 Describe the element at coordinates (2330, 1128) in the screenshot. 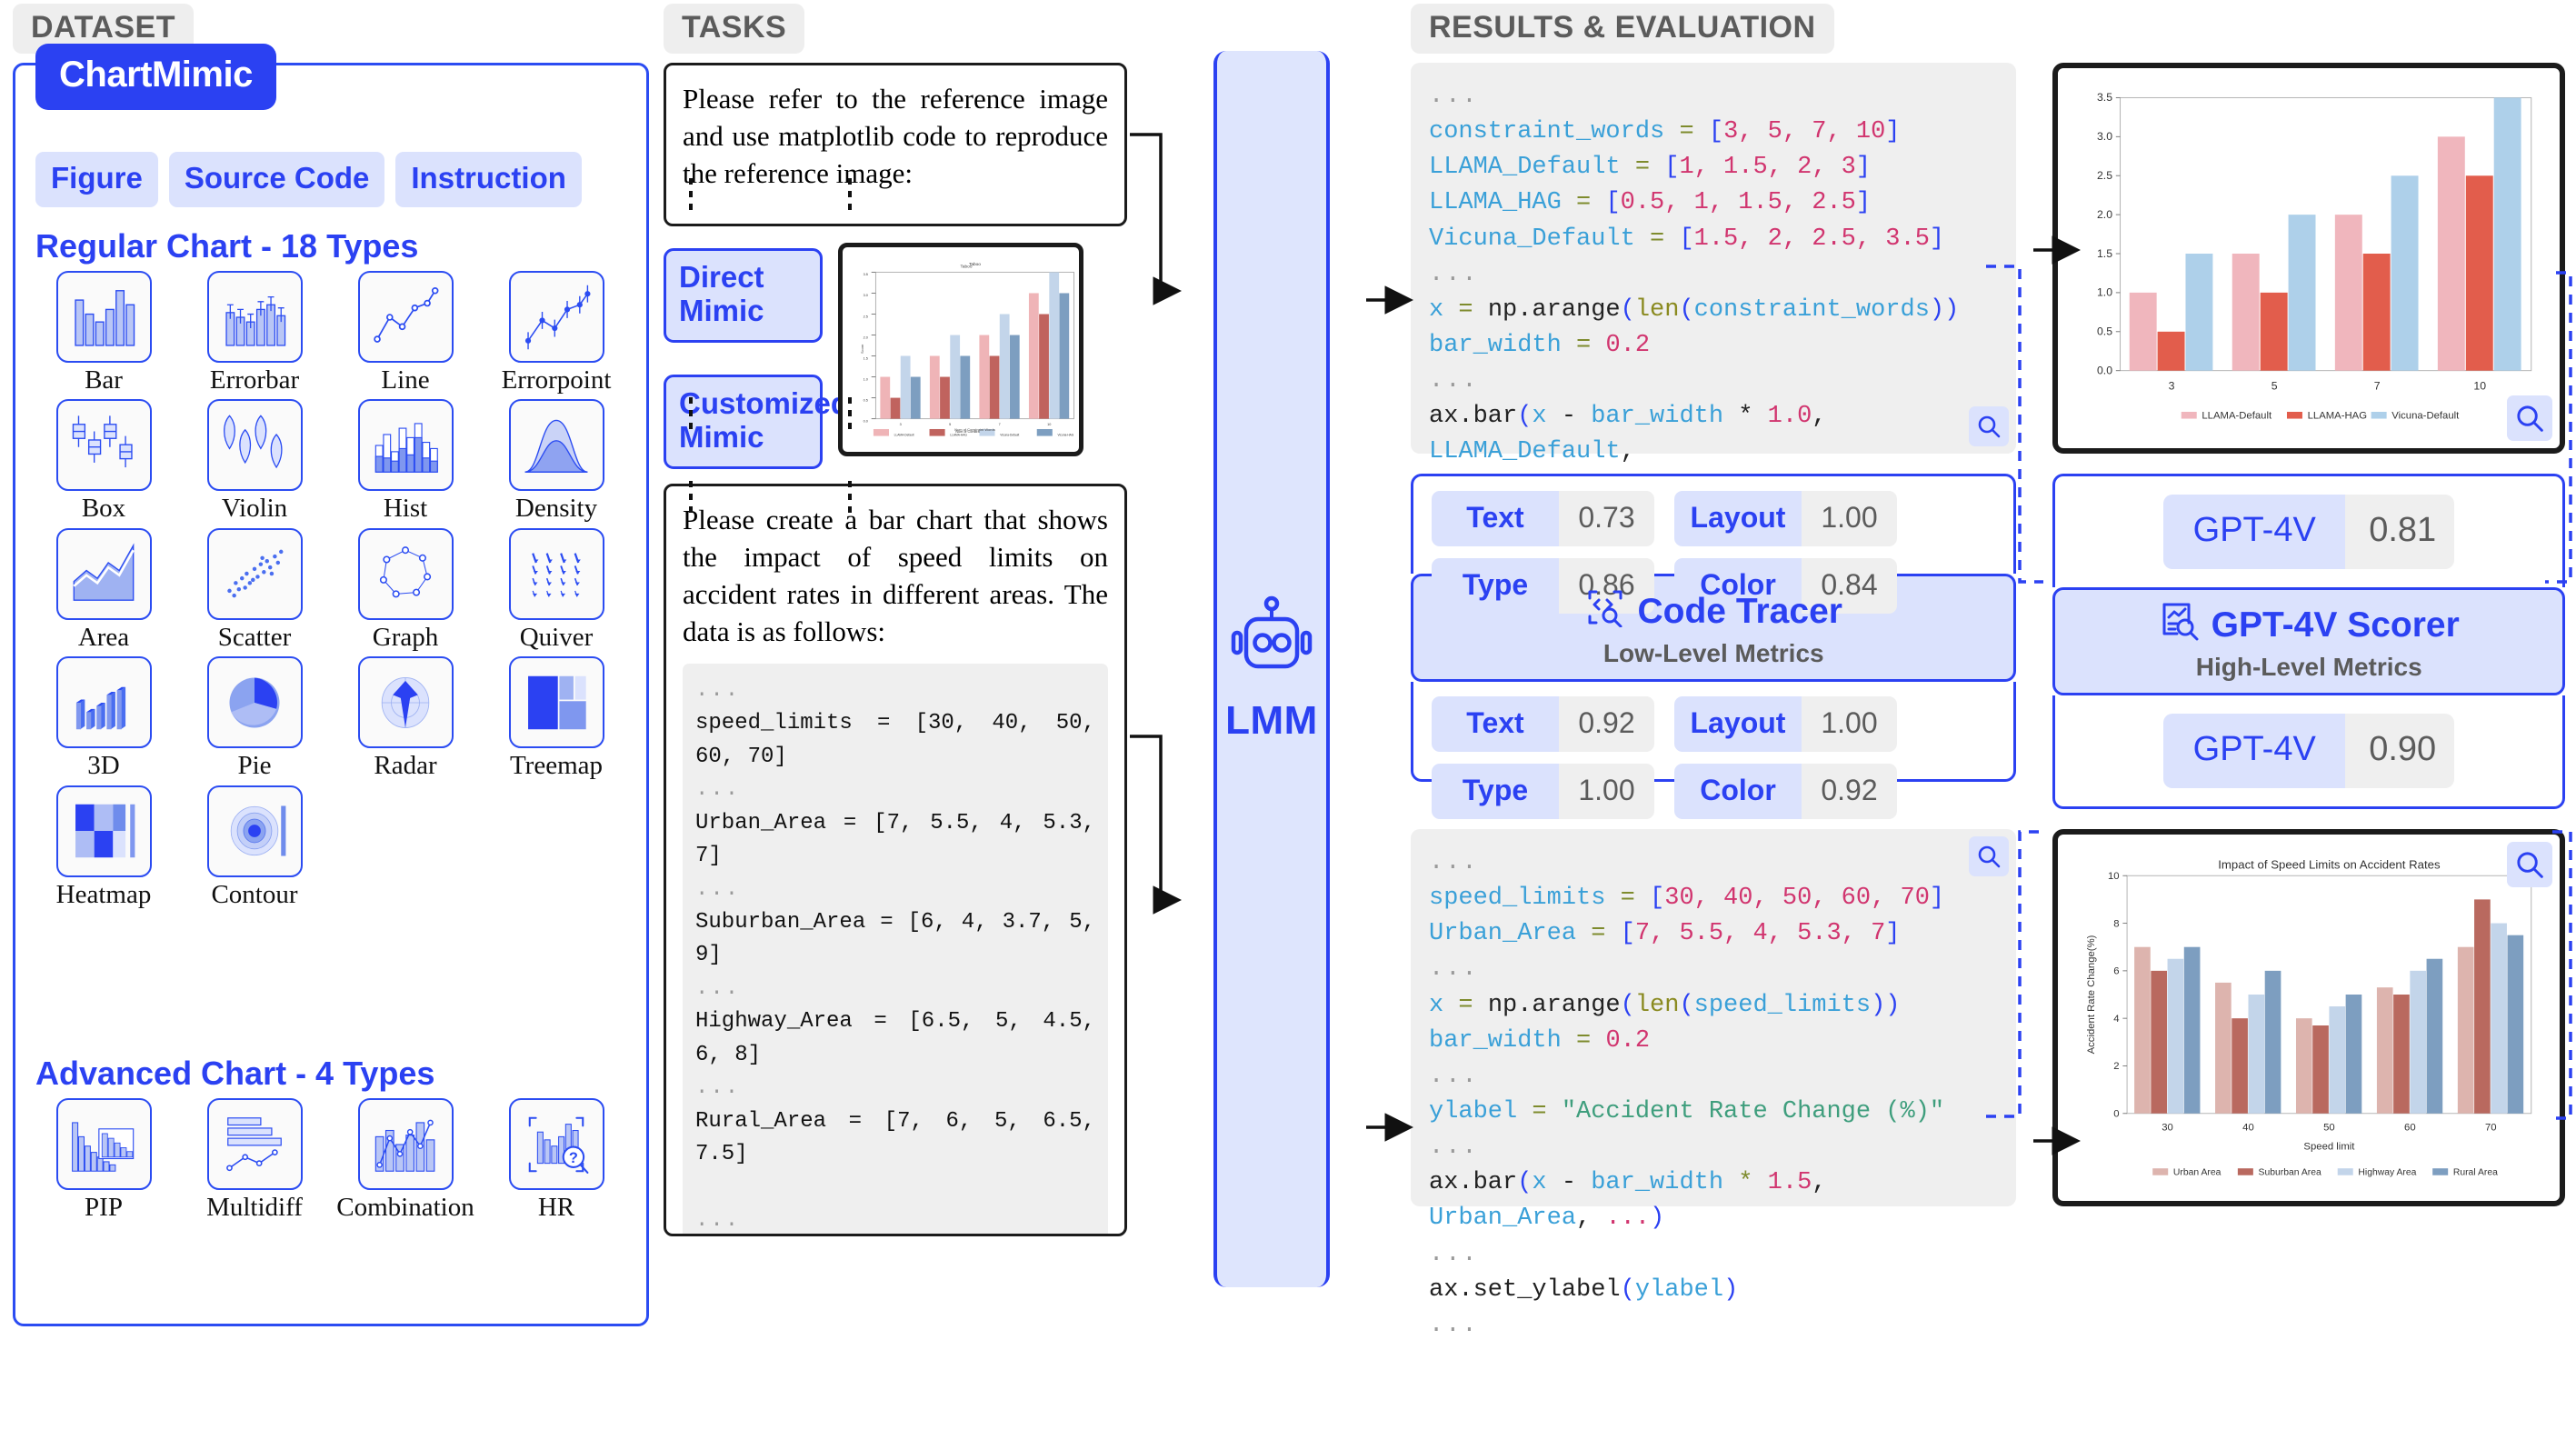

I see `svg-text: 50` at that location.